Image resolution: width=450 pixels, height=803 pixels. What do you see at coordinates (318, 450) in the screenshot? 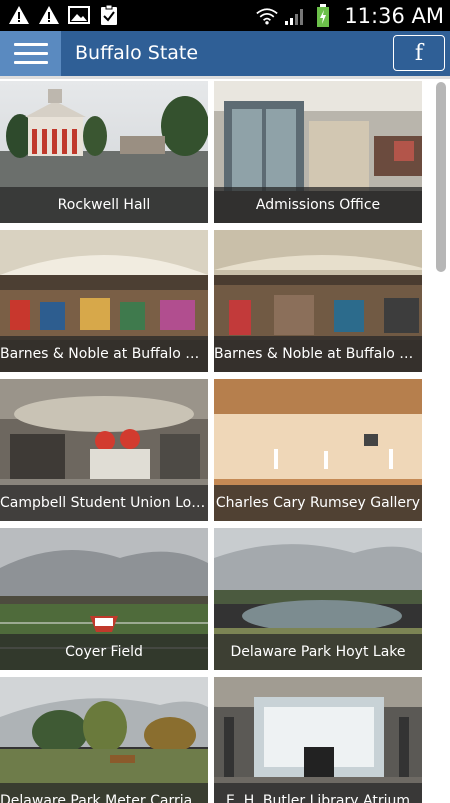
I see `tile-charles-cary-rumsey-gallery: Charles Cary Rumsey Gallery` at bounding box center [318, 450].